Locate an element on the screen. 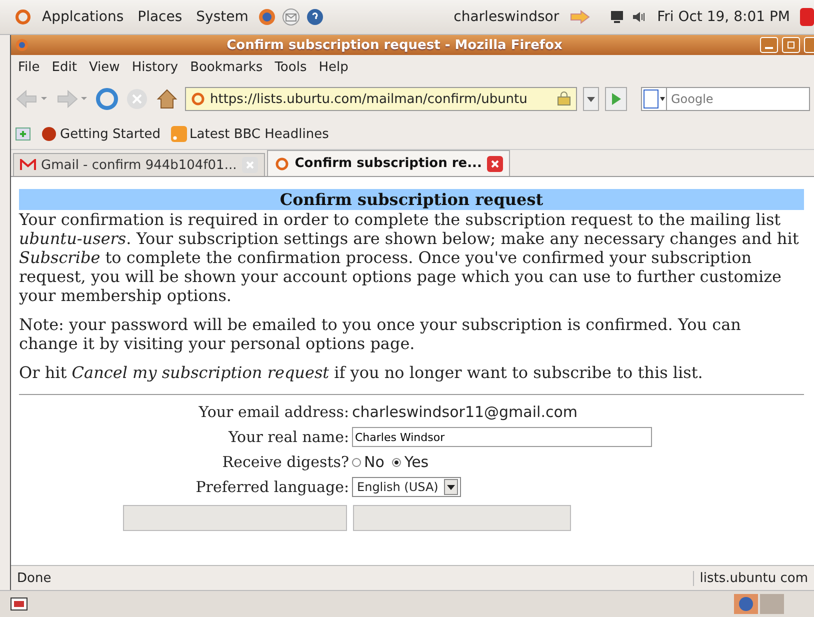  field-label: Your real name: is located at coordinates (288, 437).